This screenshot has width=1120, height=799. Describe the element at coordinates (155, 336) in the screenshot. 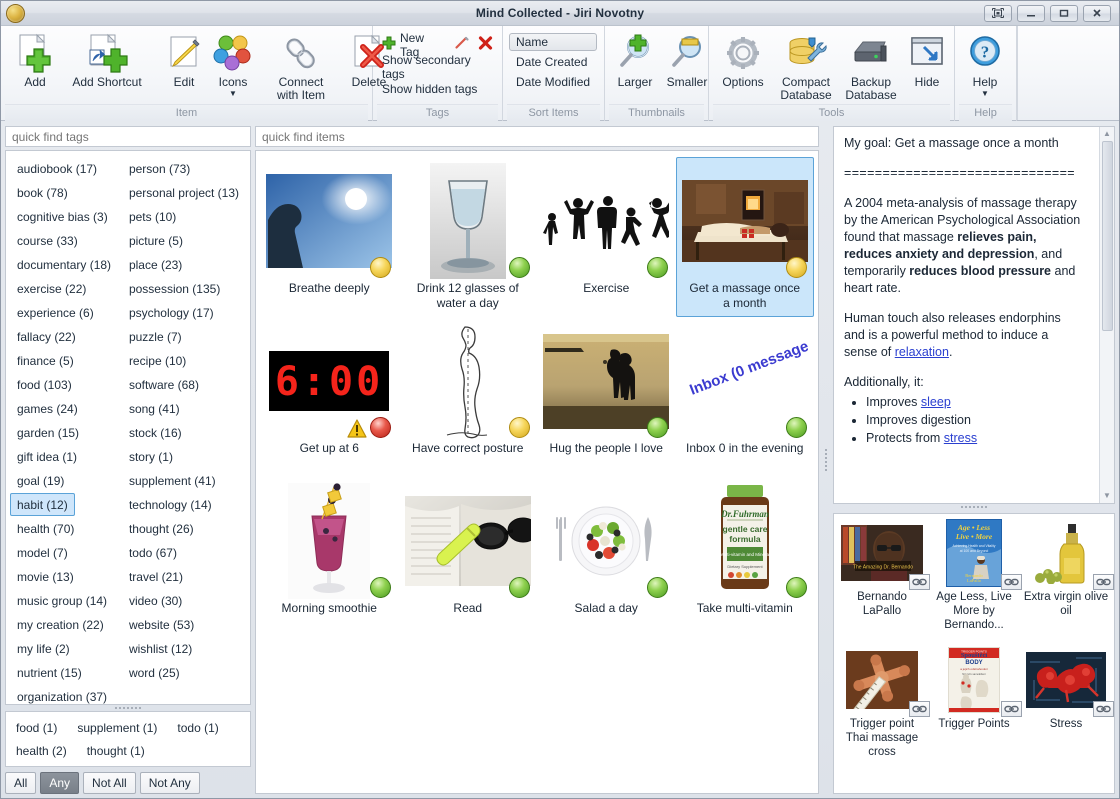

I see `tag-item: puzzle (7)` at that location.